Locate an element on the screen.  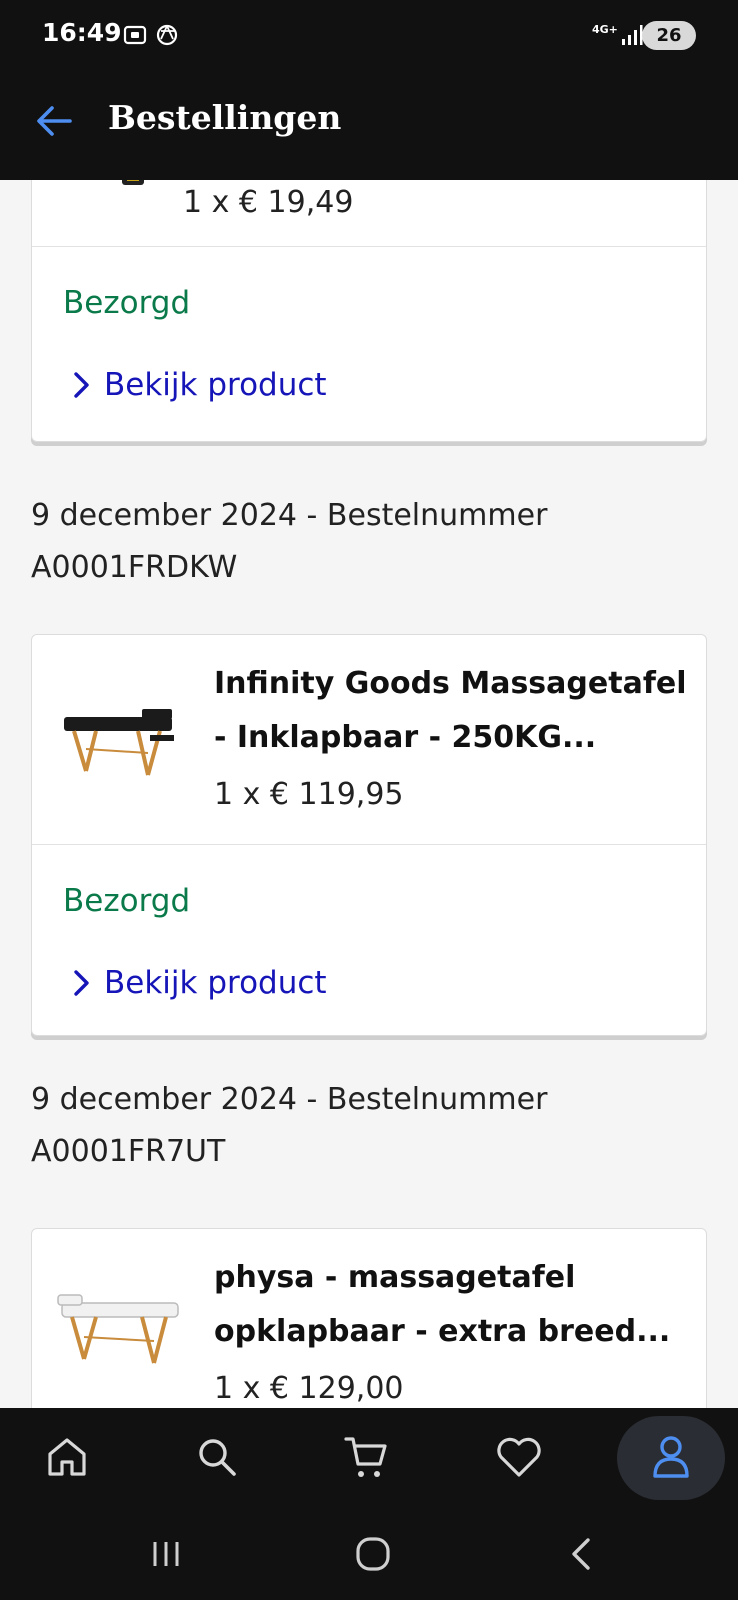
app-bar: Bestellingen is located at coordinates (369, 127).